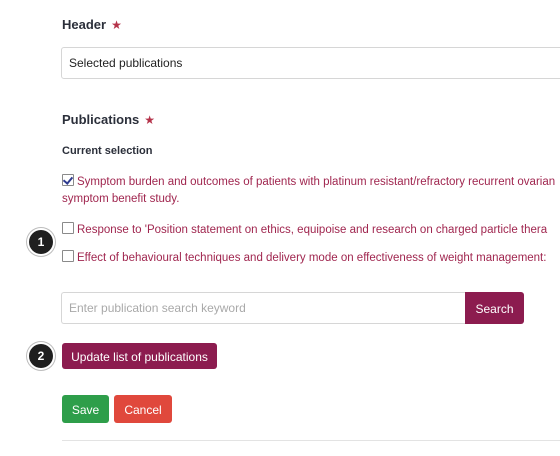 This screenshot has width=560, height=456. Describe the element at coordinates (143, 409) in the screenshot. I see `cancel-button: Cancel` at that location.